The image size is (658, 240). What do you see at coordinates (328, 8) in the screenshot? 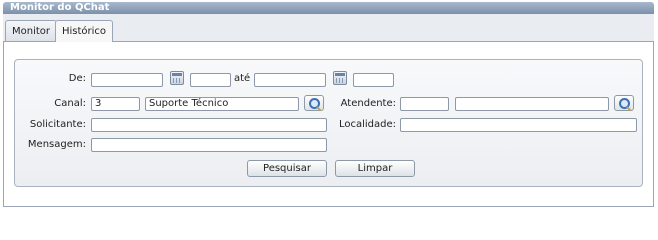
I see `window-title: Monitor do QChat` at bounding box center [328, 8].